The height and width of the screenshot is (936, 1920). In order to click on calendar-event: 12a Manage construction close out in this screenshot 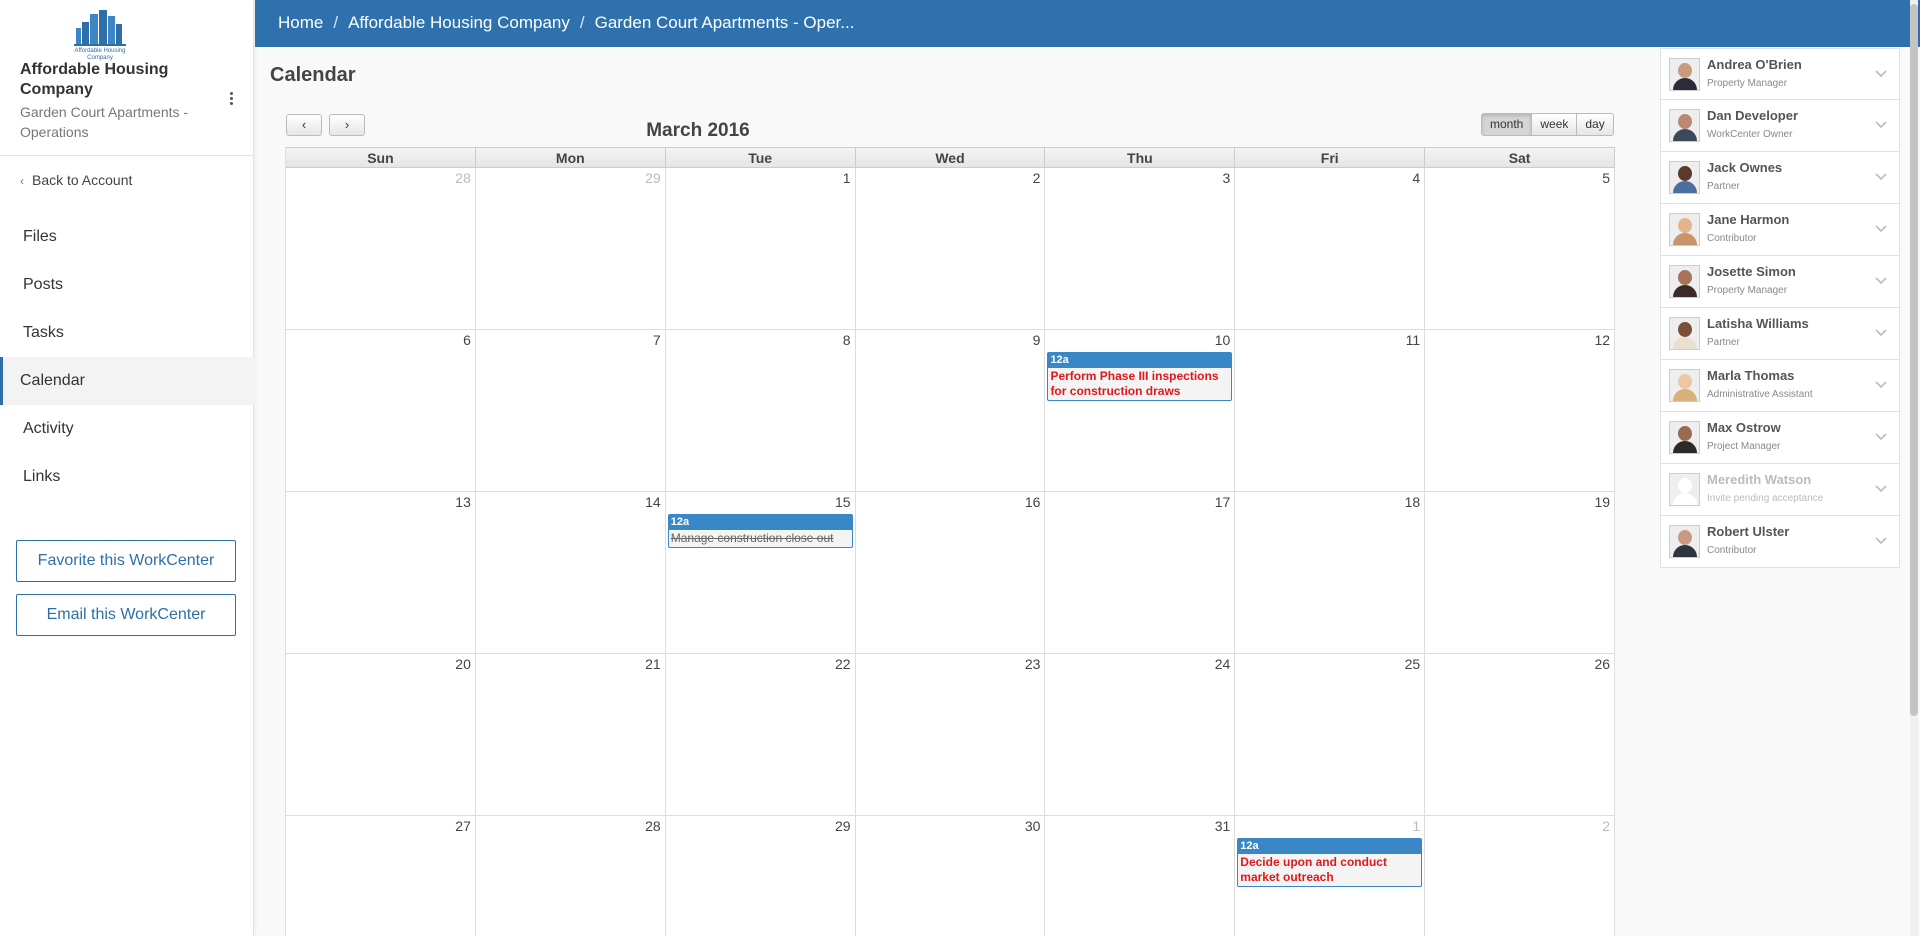, I will do `click(760, 531)`.